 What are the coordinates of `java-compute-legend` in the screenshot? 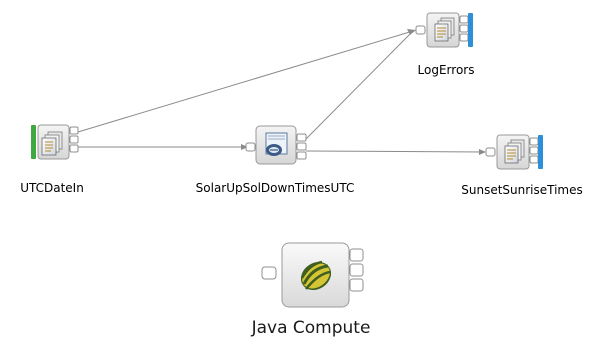 It's located at (312, 275).